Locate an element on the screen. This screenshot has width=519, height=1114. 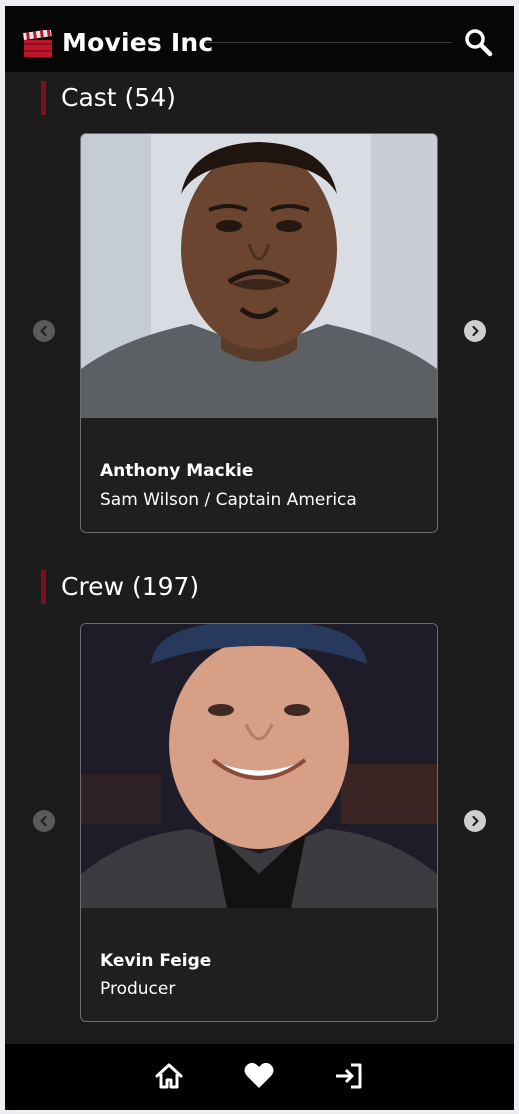
cast-prev-button is located at coordinates (44, 331).